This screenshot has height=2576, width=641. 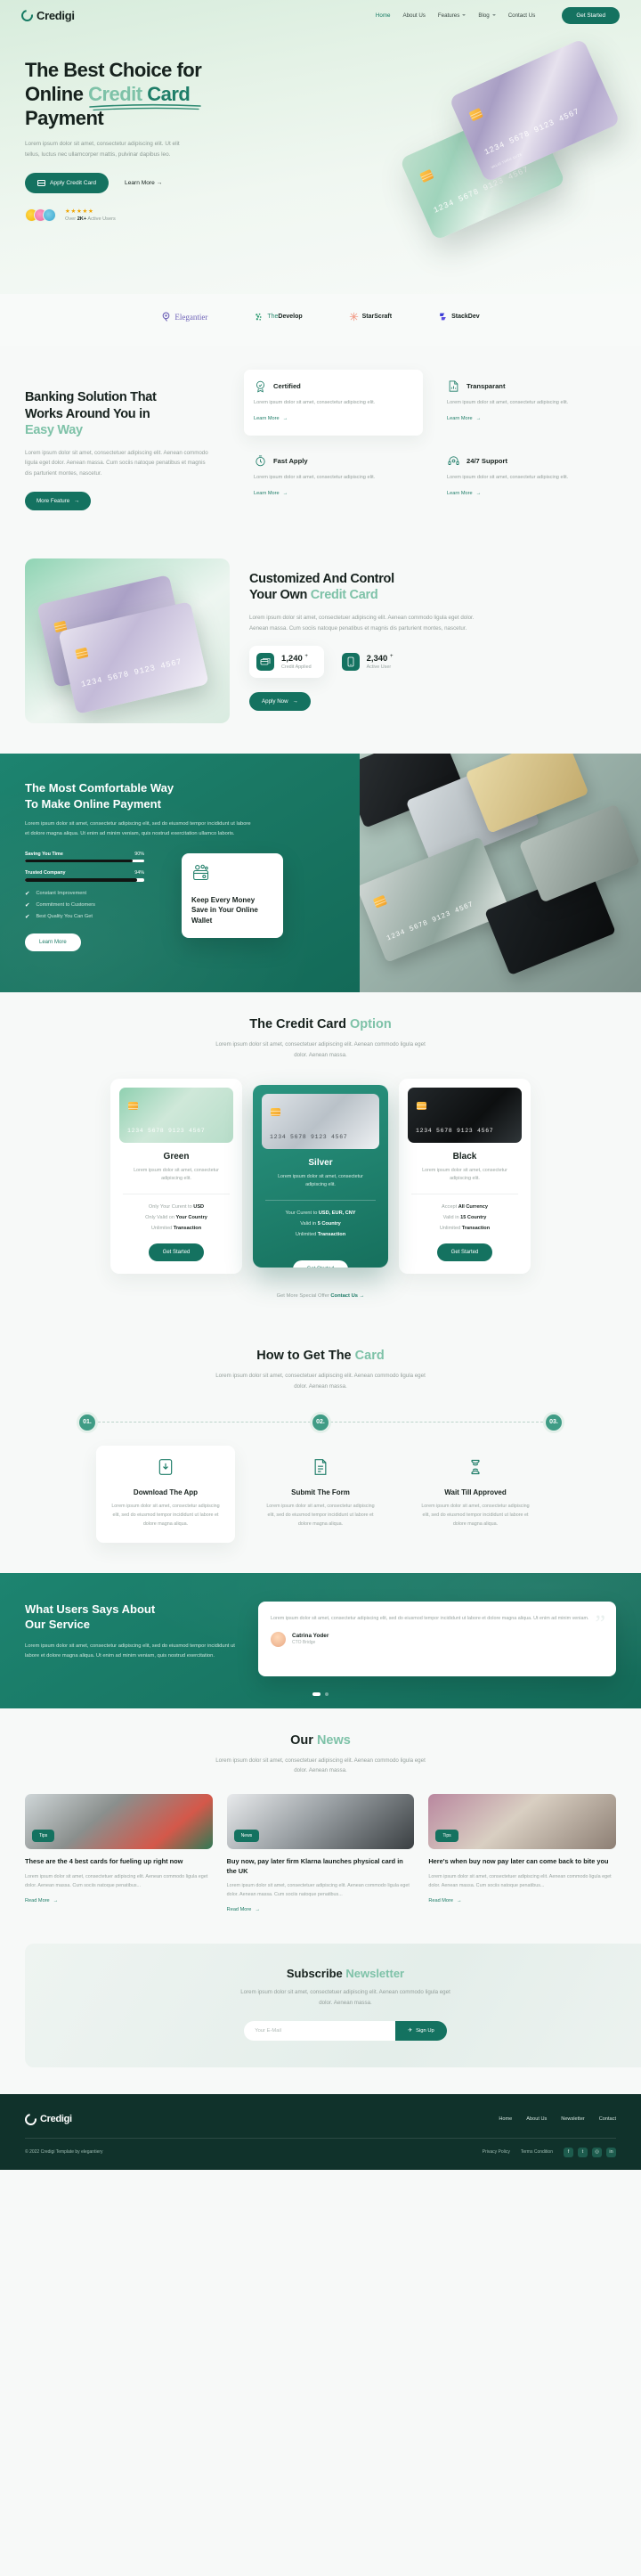 What do you see at coordinates (505, 2119) in the screenshot?
I see `footer-link-home: Home` at bounding box center [505, 2119].